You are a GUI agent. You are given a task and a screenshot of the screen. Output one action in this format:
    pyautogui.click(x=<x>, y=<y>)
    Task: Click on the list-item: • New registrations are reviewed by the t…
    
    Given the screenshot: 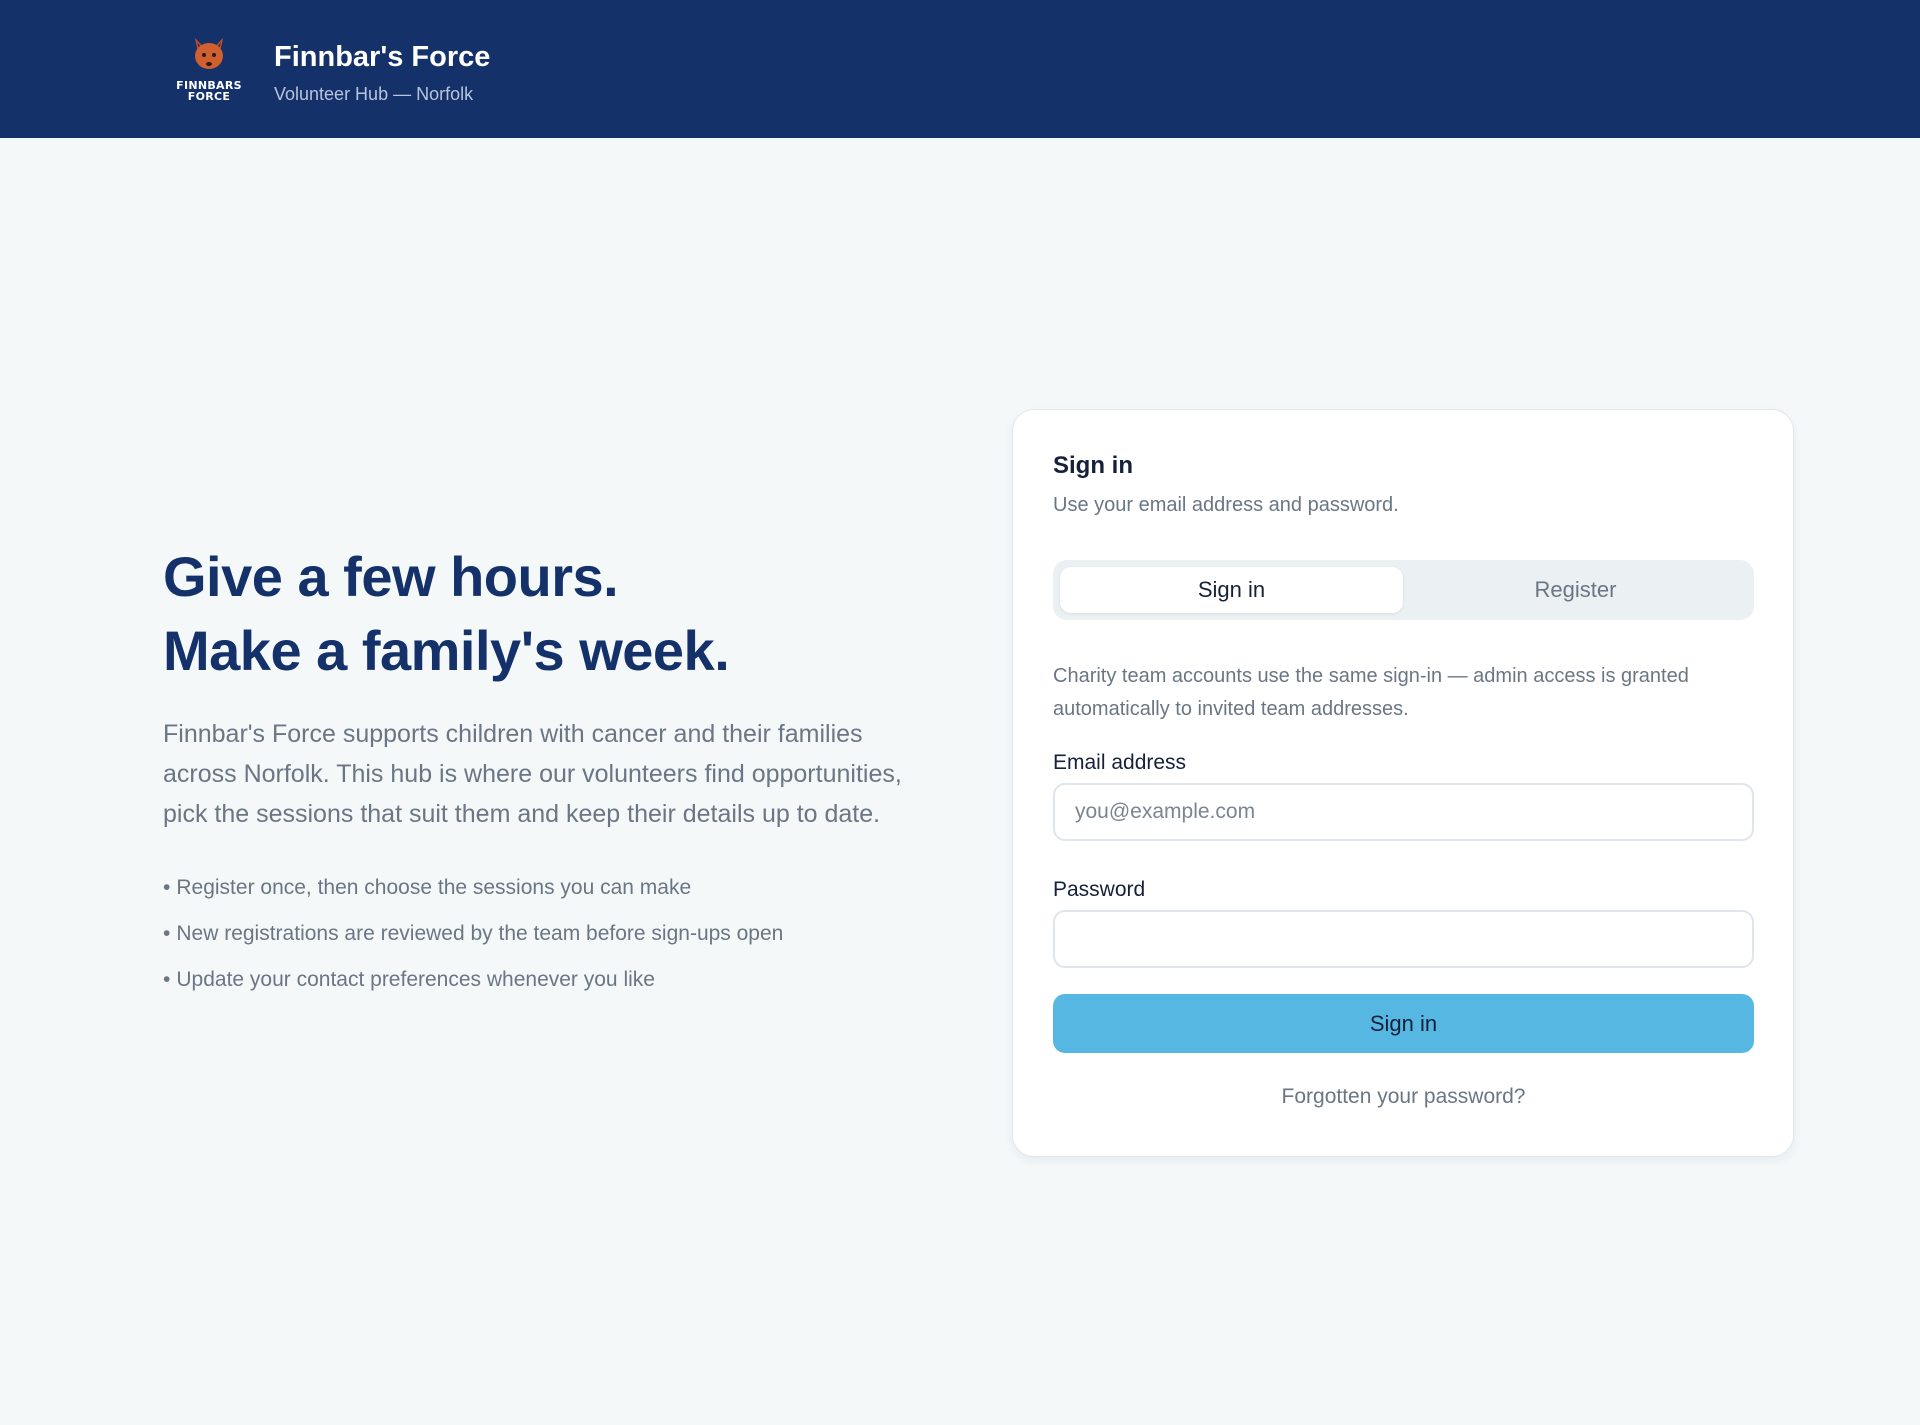 What is the action you would take?
    pyautogui.click(x=533, y=934)
    